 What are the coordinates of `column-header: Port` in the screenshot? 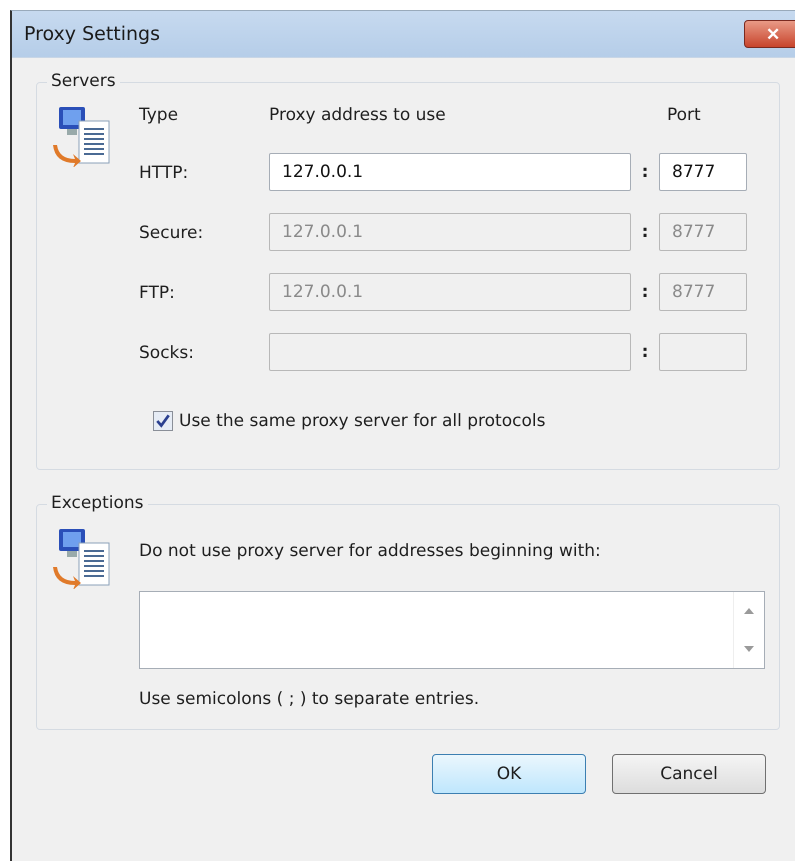 It's located at (684, 116).